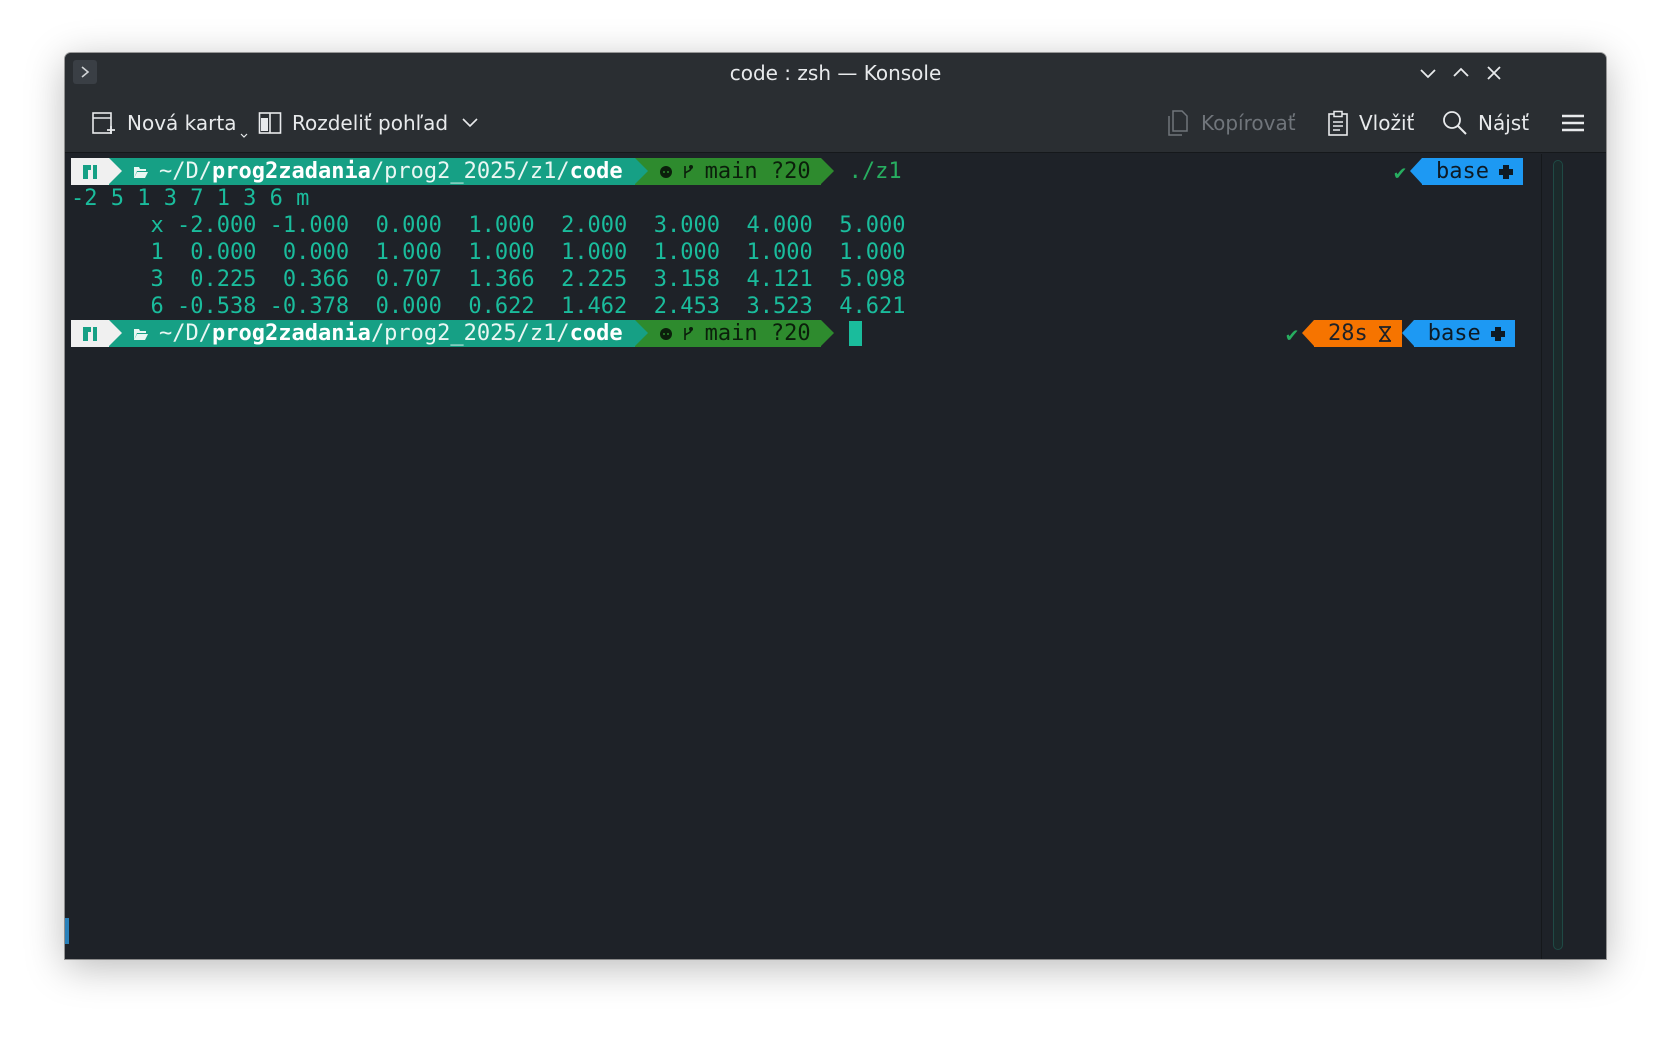  I want to click on copy-label: Kopírovať, so click(1248, 123).